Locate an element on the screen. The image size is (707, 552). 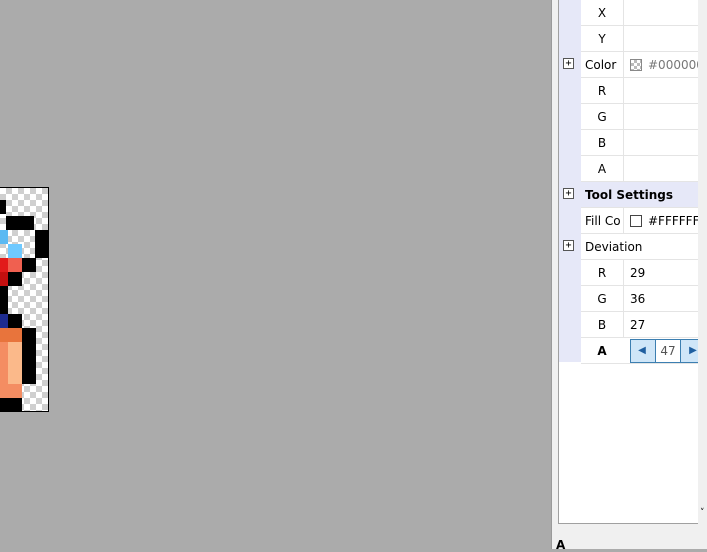
property-label-x: X is located at coordinates (602, 13).